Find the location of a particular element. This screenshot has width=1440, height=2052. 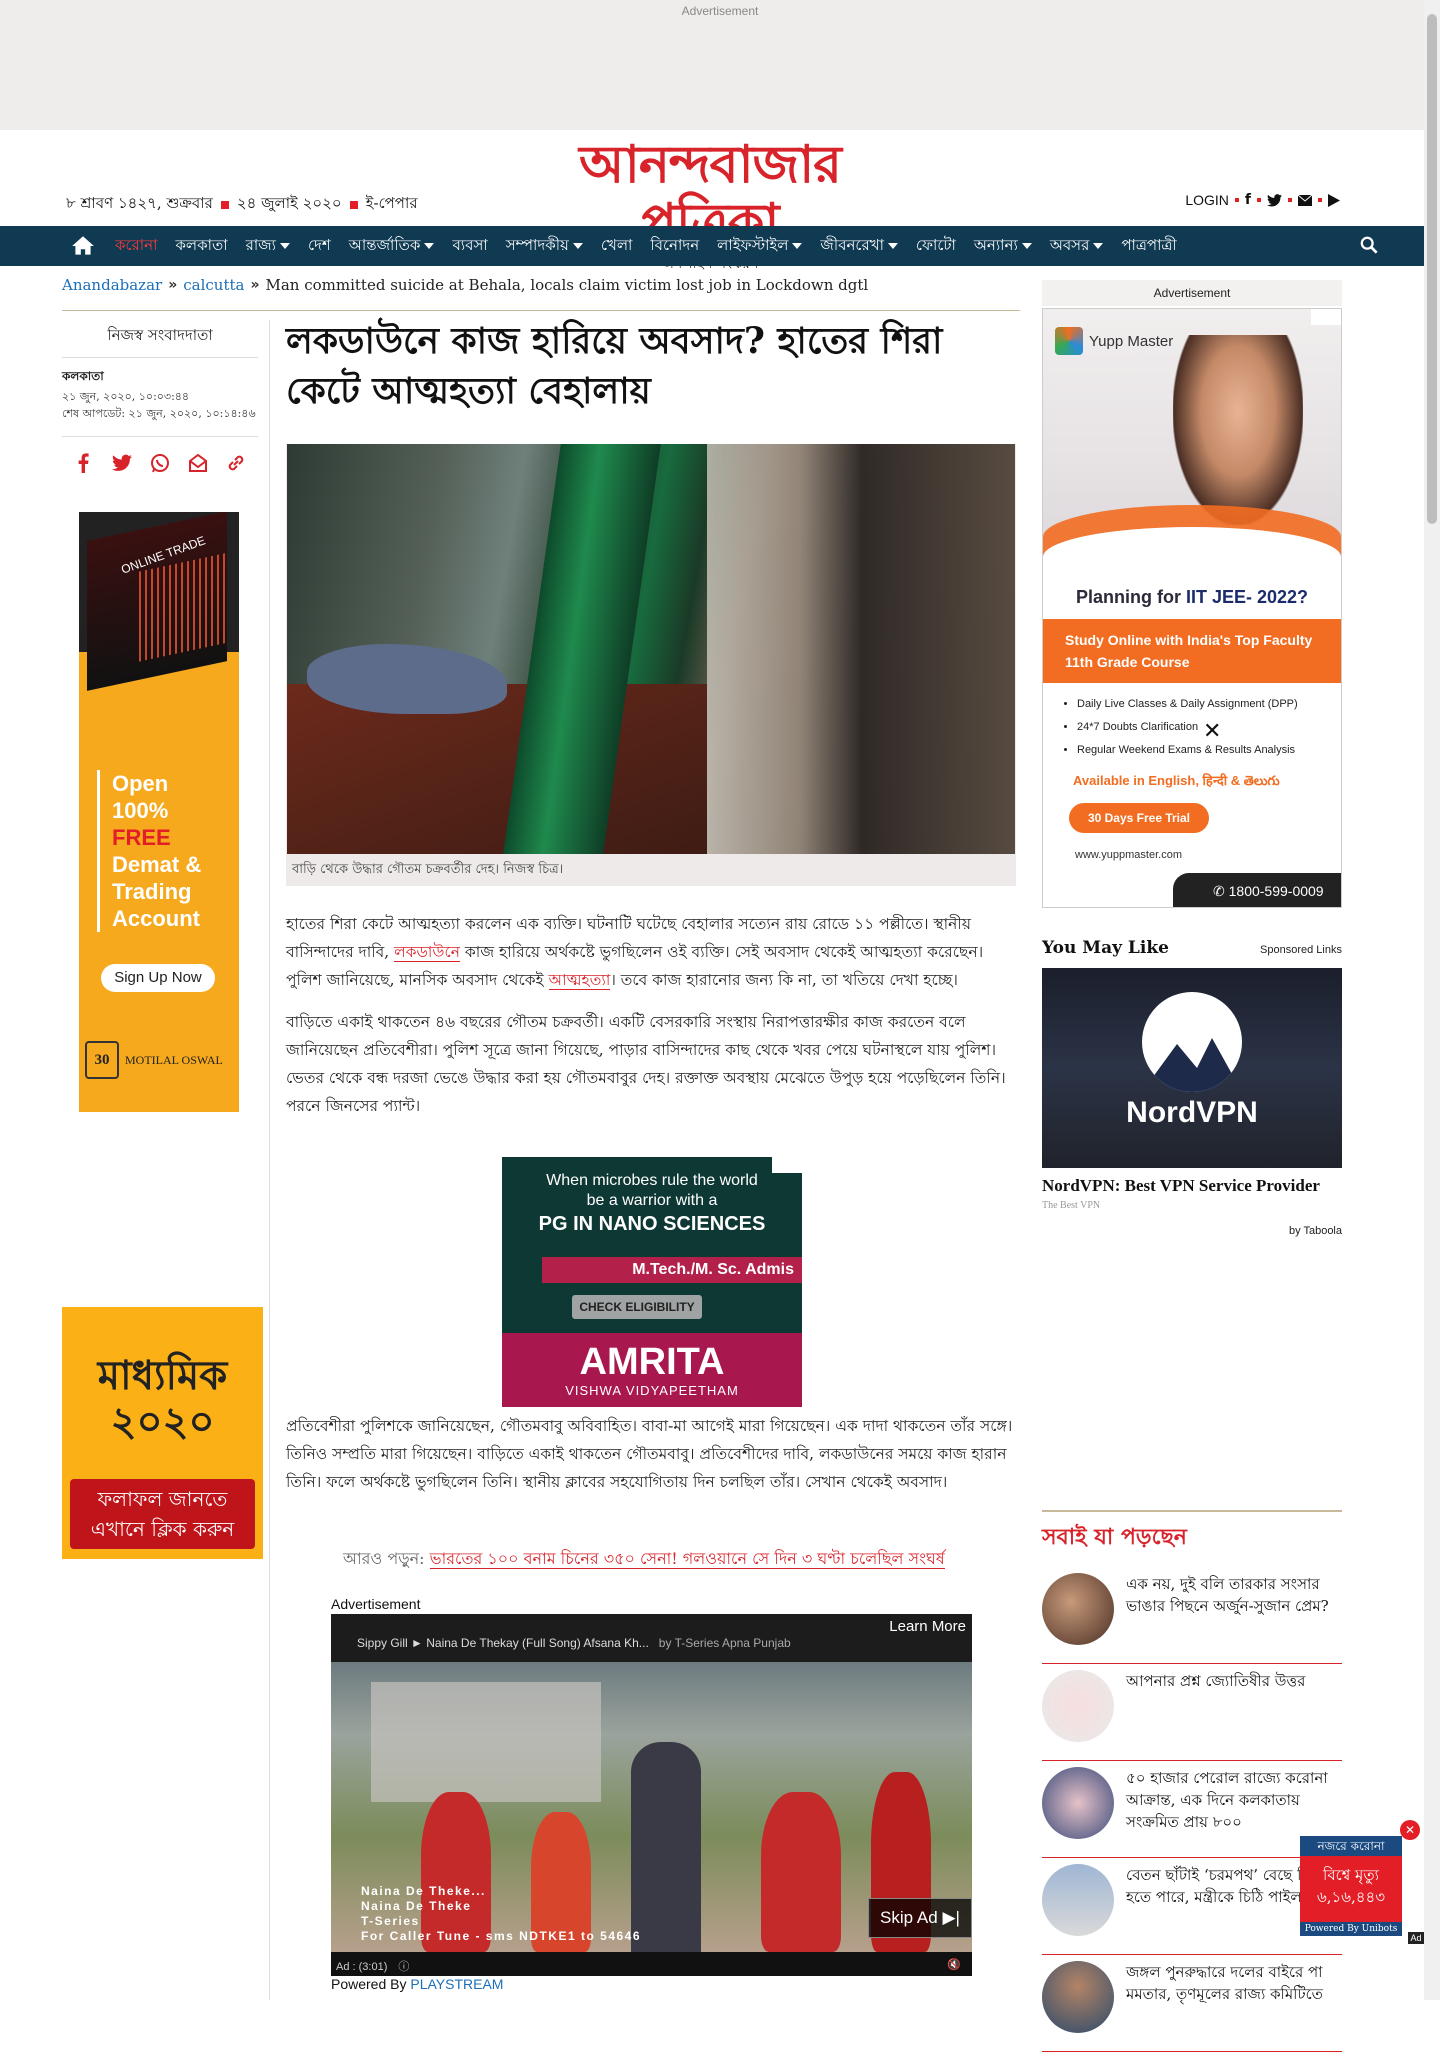

ad-plan-headline: Planning for IIT JEE- 2022? is located at coordinates (1192, 597).